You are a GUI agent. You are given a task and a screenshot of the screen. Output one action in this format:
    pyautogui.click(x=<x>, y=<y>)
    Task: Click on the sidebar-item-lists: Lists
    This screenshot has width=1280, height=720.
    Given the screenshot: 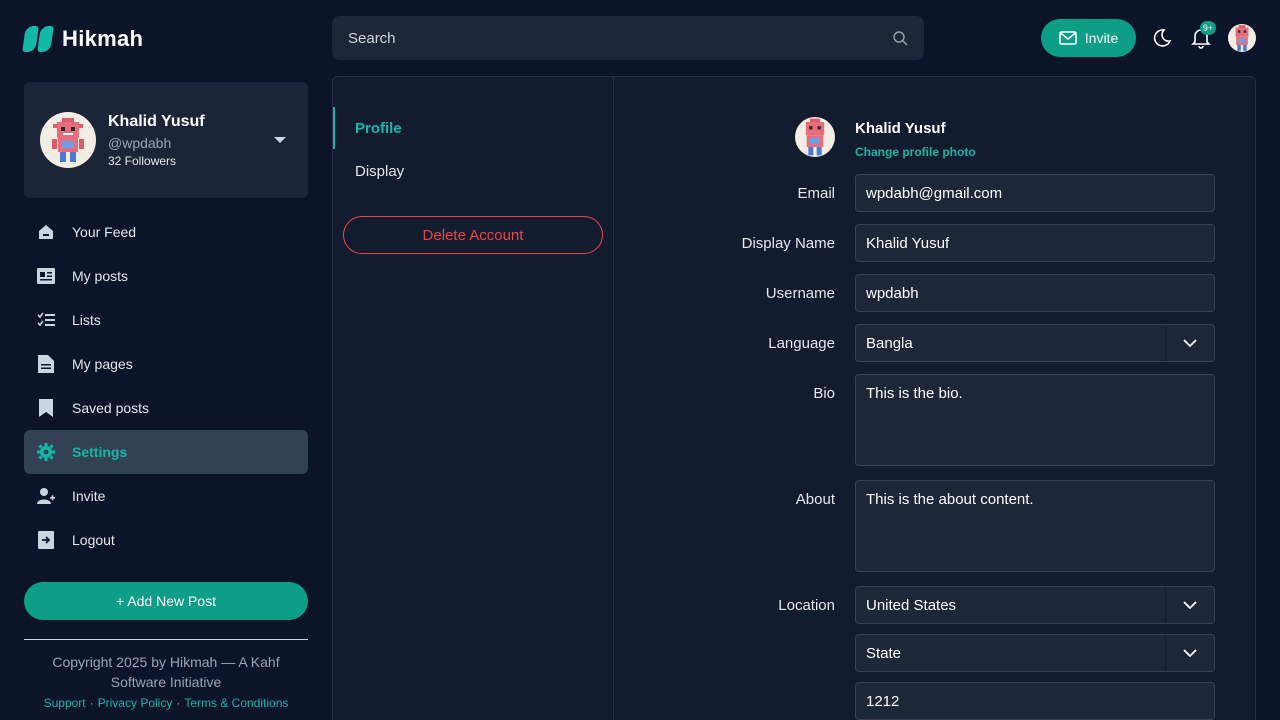 What is the action you would take?
    pyautogui.click(x=166, y=320)
    